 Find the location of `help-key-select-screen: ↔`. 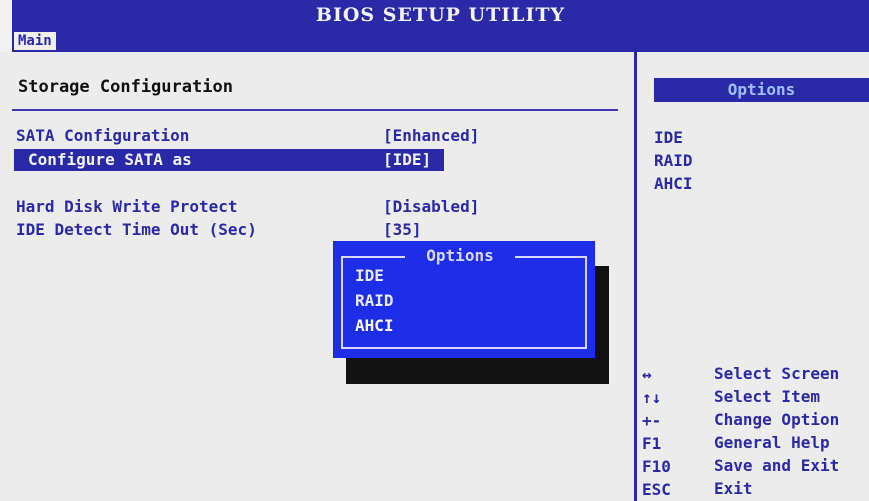

help-key-select-screen: ↔ is located at coordinates (647, 374).